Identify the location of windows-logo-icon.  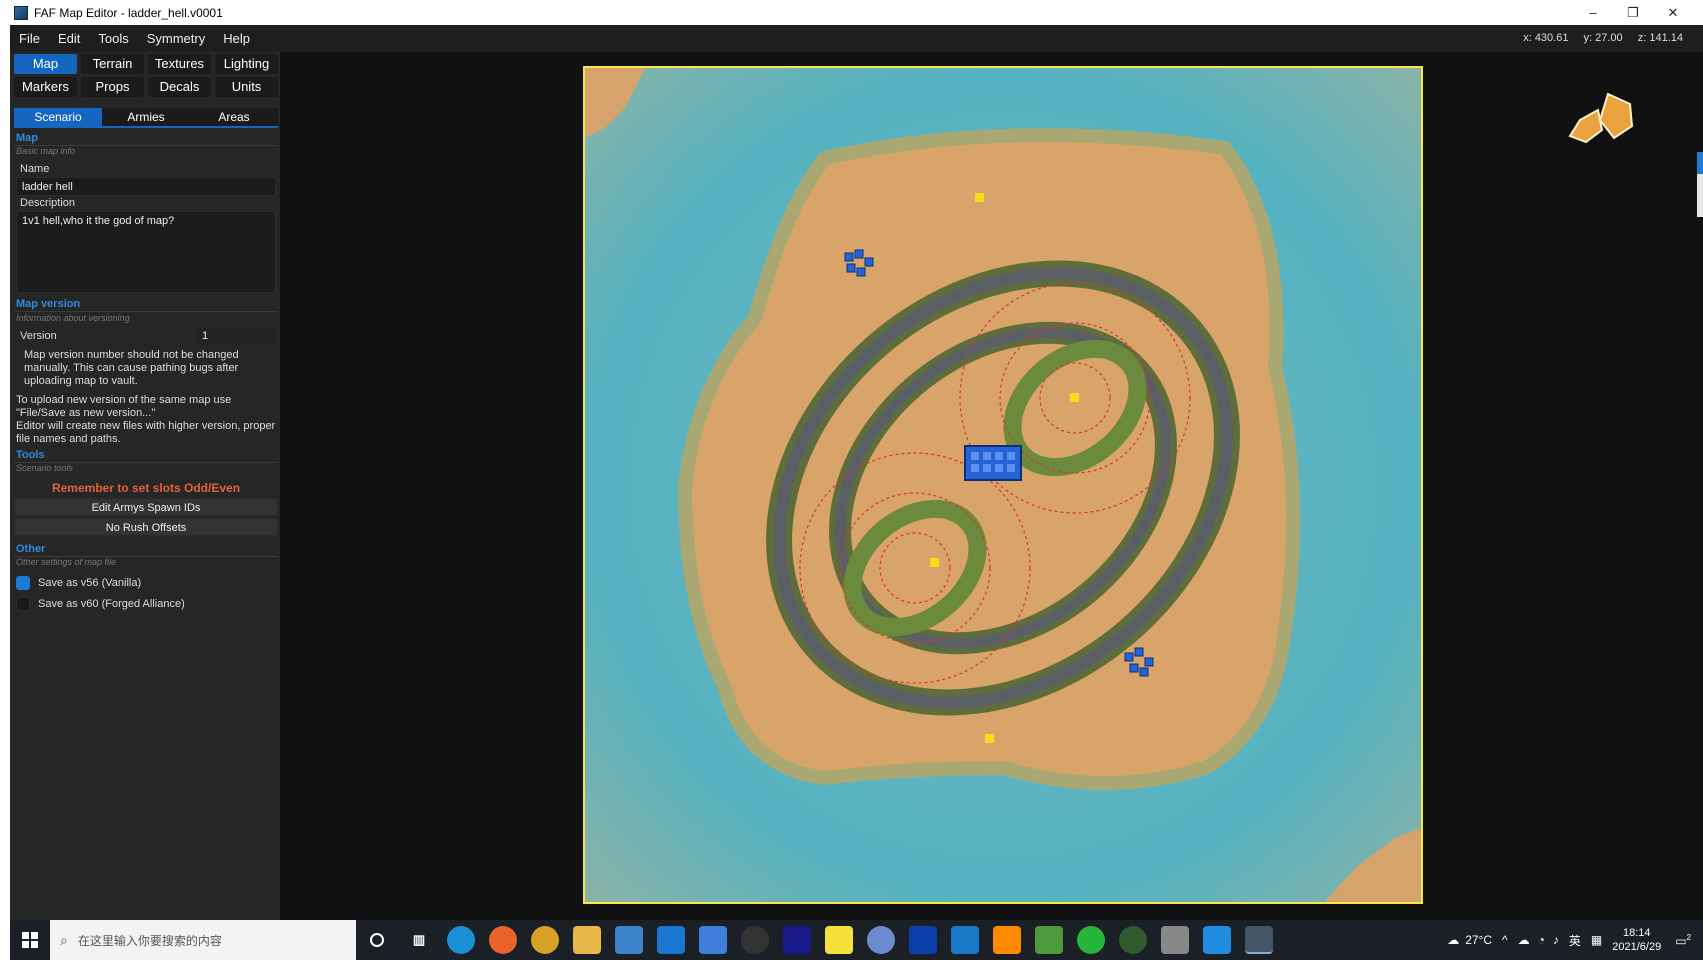
(30, 940).